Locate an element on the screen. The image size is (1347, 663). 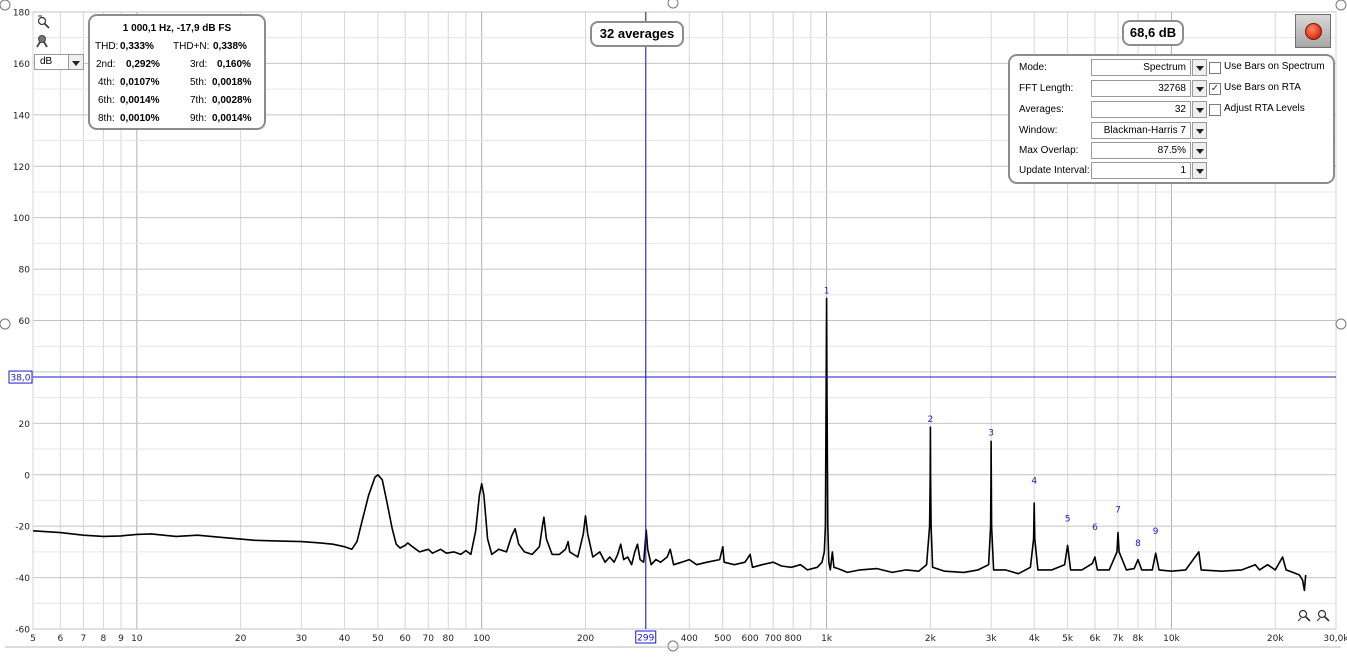
x-tick-label: 40 is located at coordinates (345, 639).